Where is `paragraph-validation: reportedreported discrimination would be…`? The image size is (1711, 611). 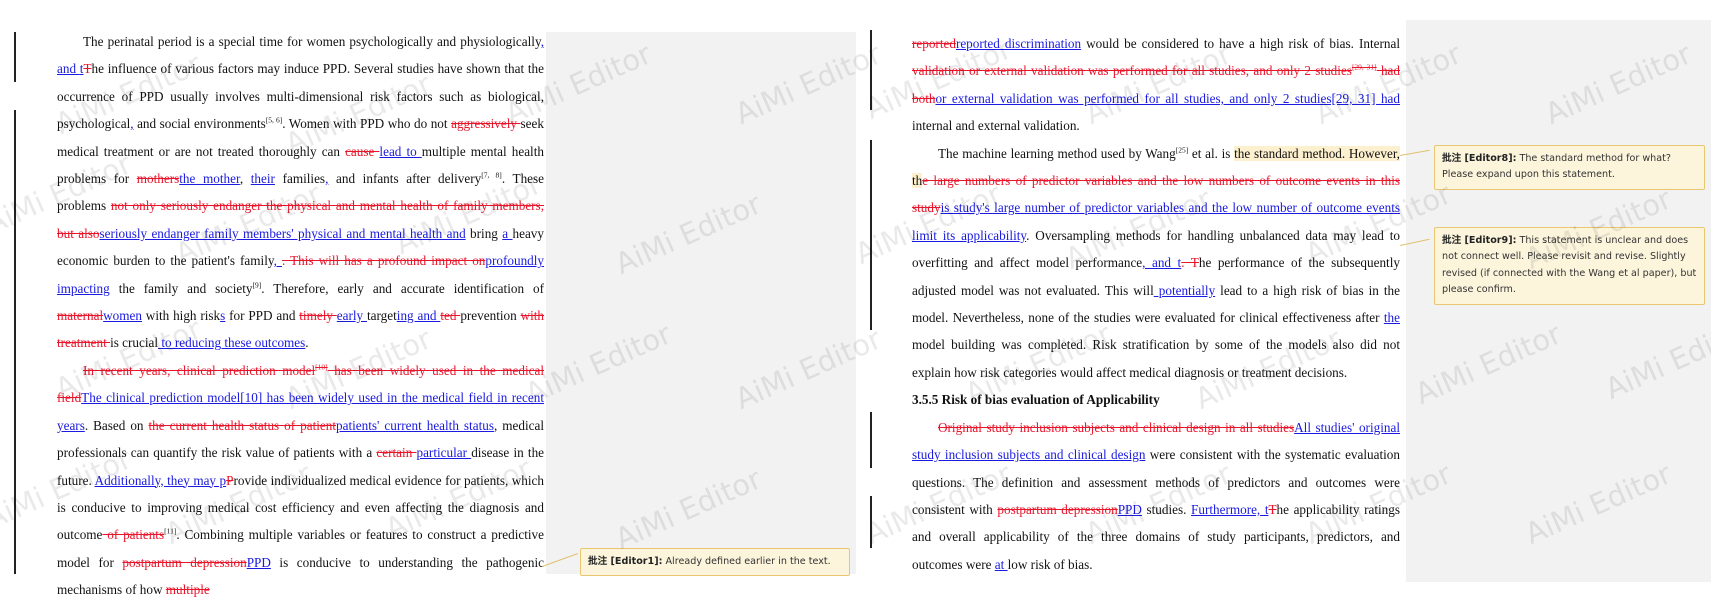
paragraph-validation: reportedreported discrimination would be… is located at coordinates (1156, 85).